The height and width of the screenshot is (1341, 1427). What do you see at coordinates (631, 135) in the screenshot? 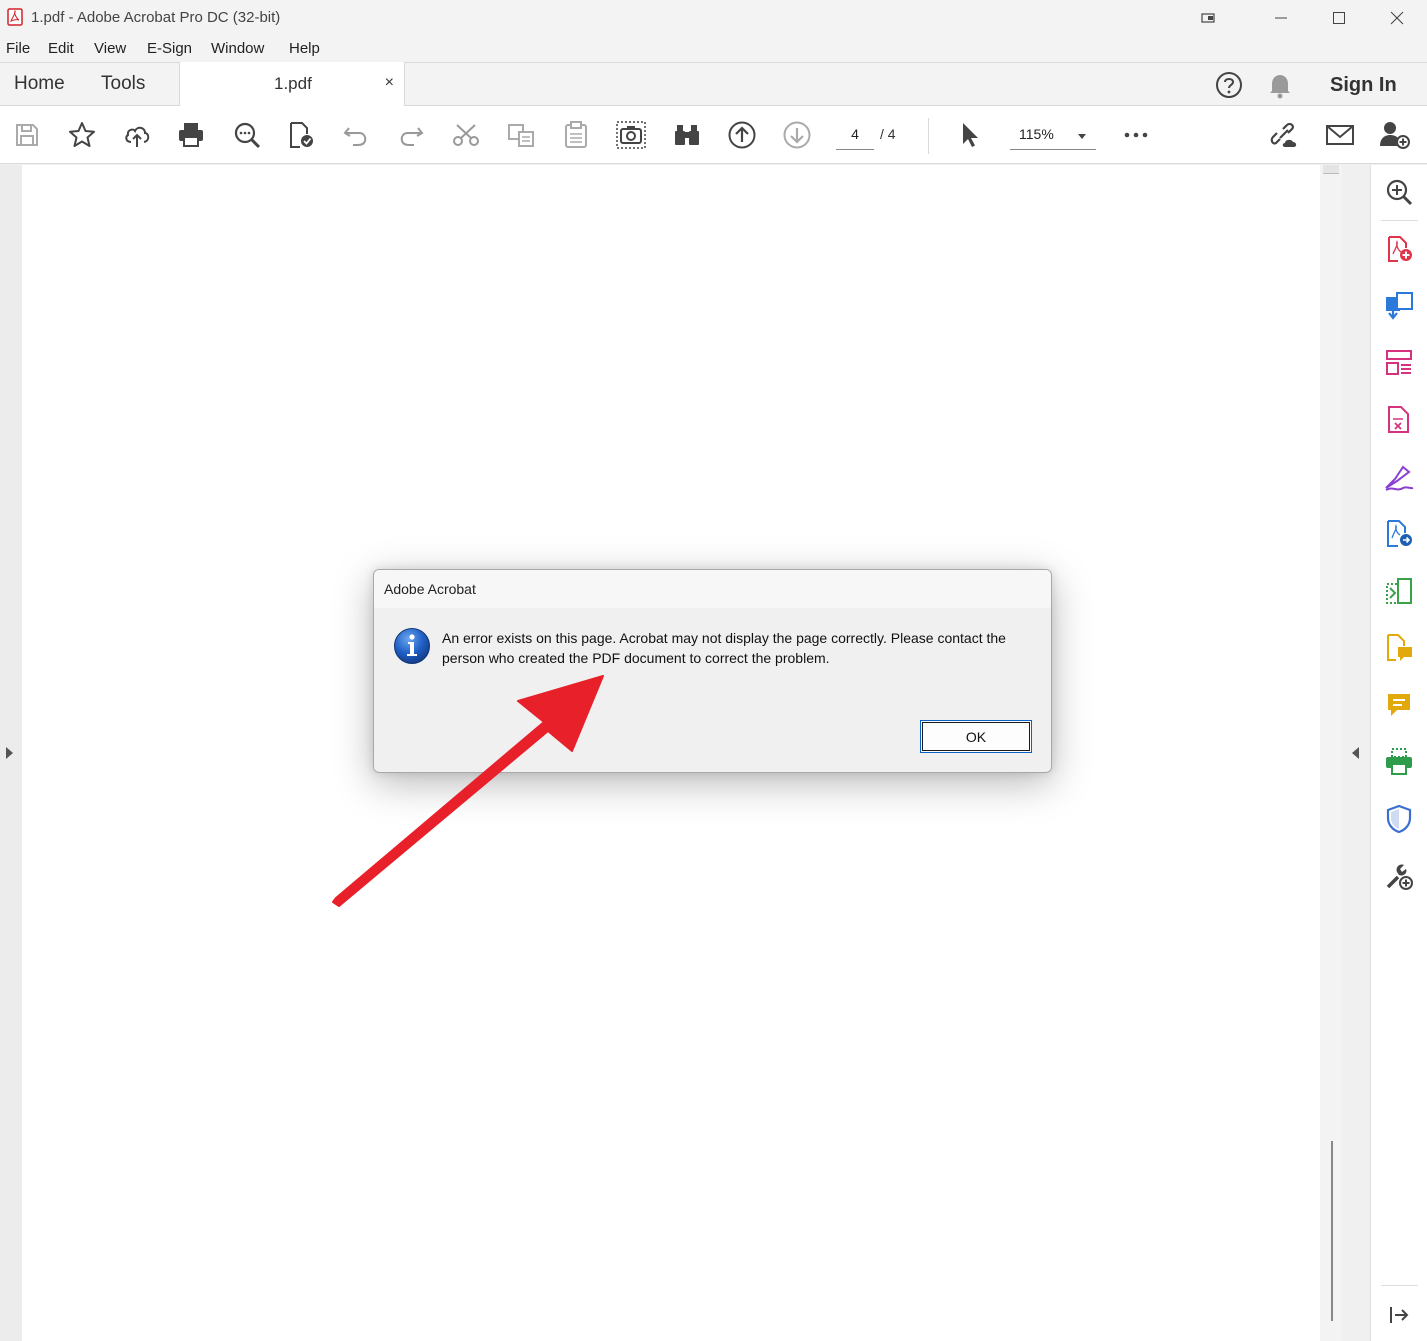
I see `snapshot-icon` at bounding box center [631, 135].